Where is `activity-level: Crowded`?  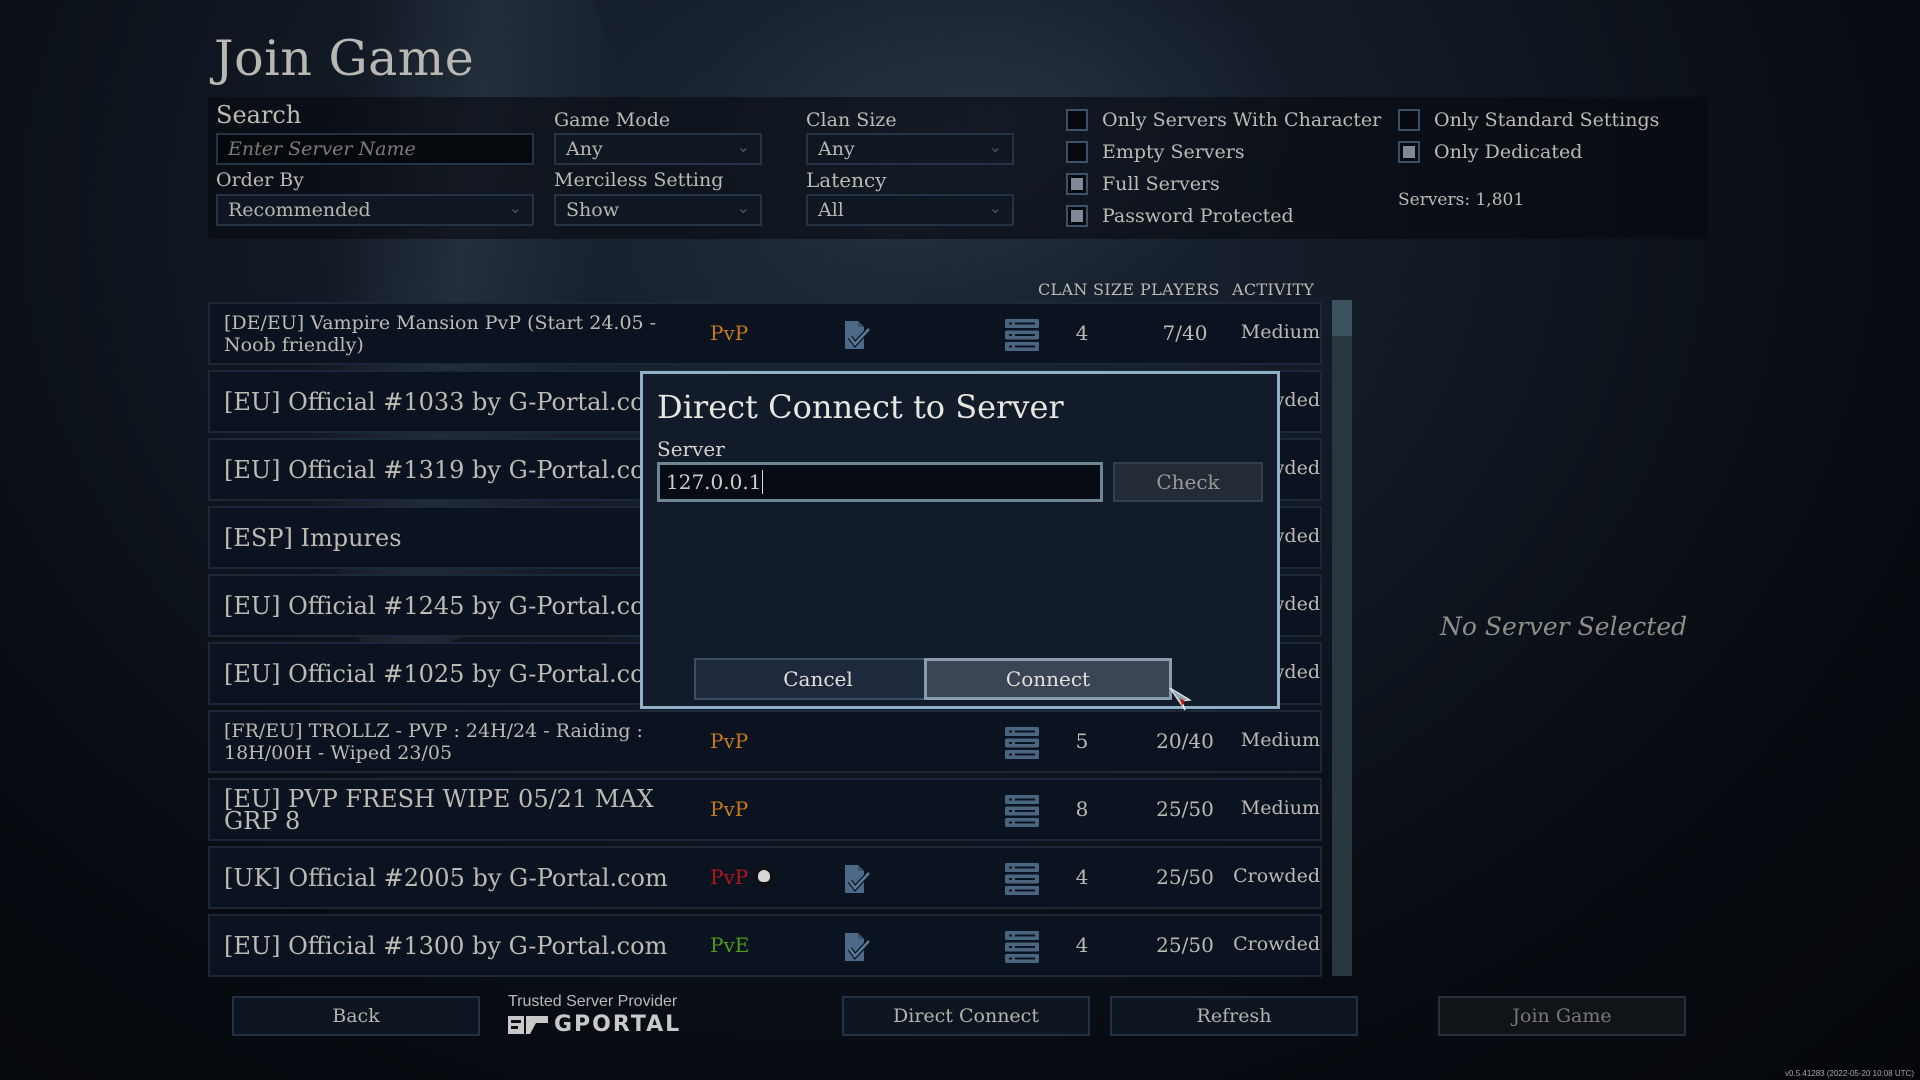
activity-level: Crowded is located at coordinates (1276, 944).